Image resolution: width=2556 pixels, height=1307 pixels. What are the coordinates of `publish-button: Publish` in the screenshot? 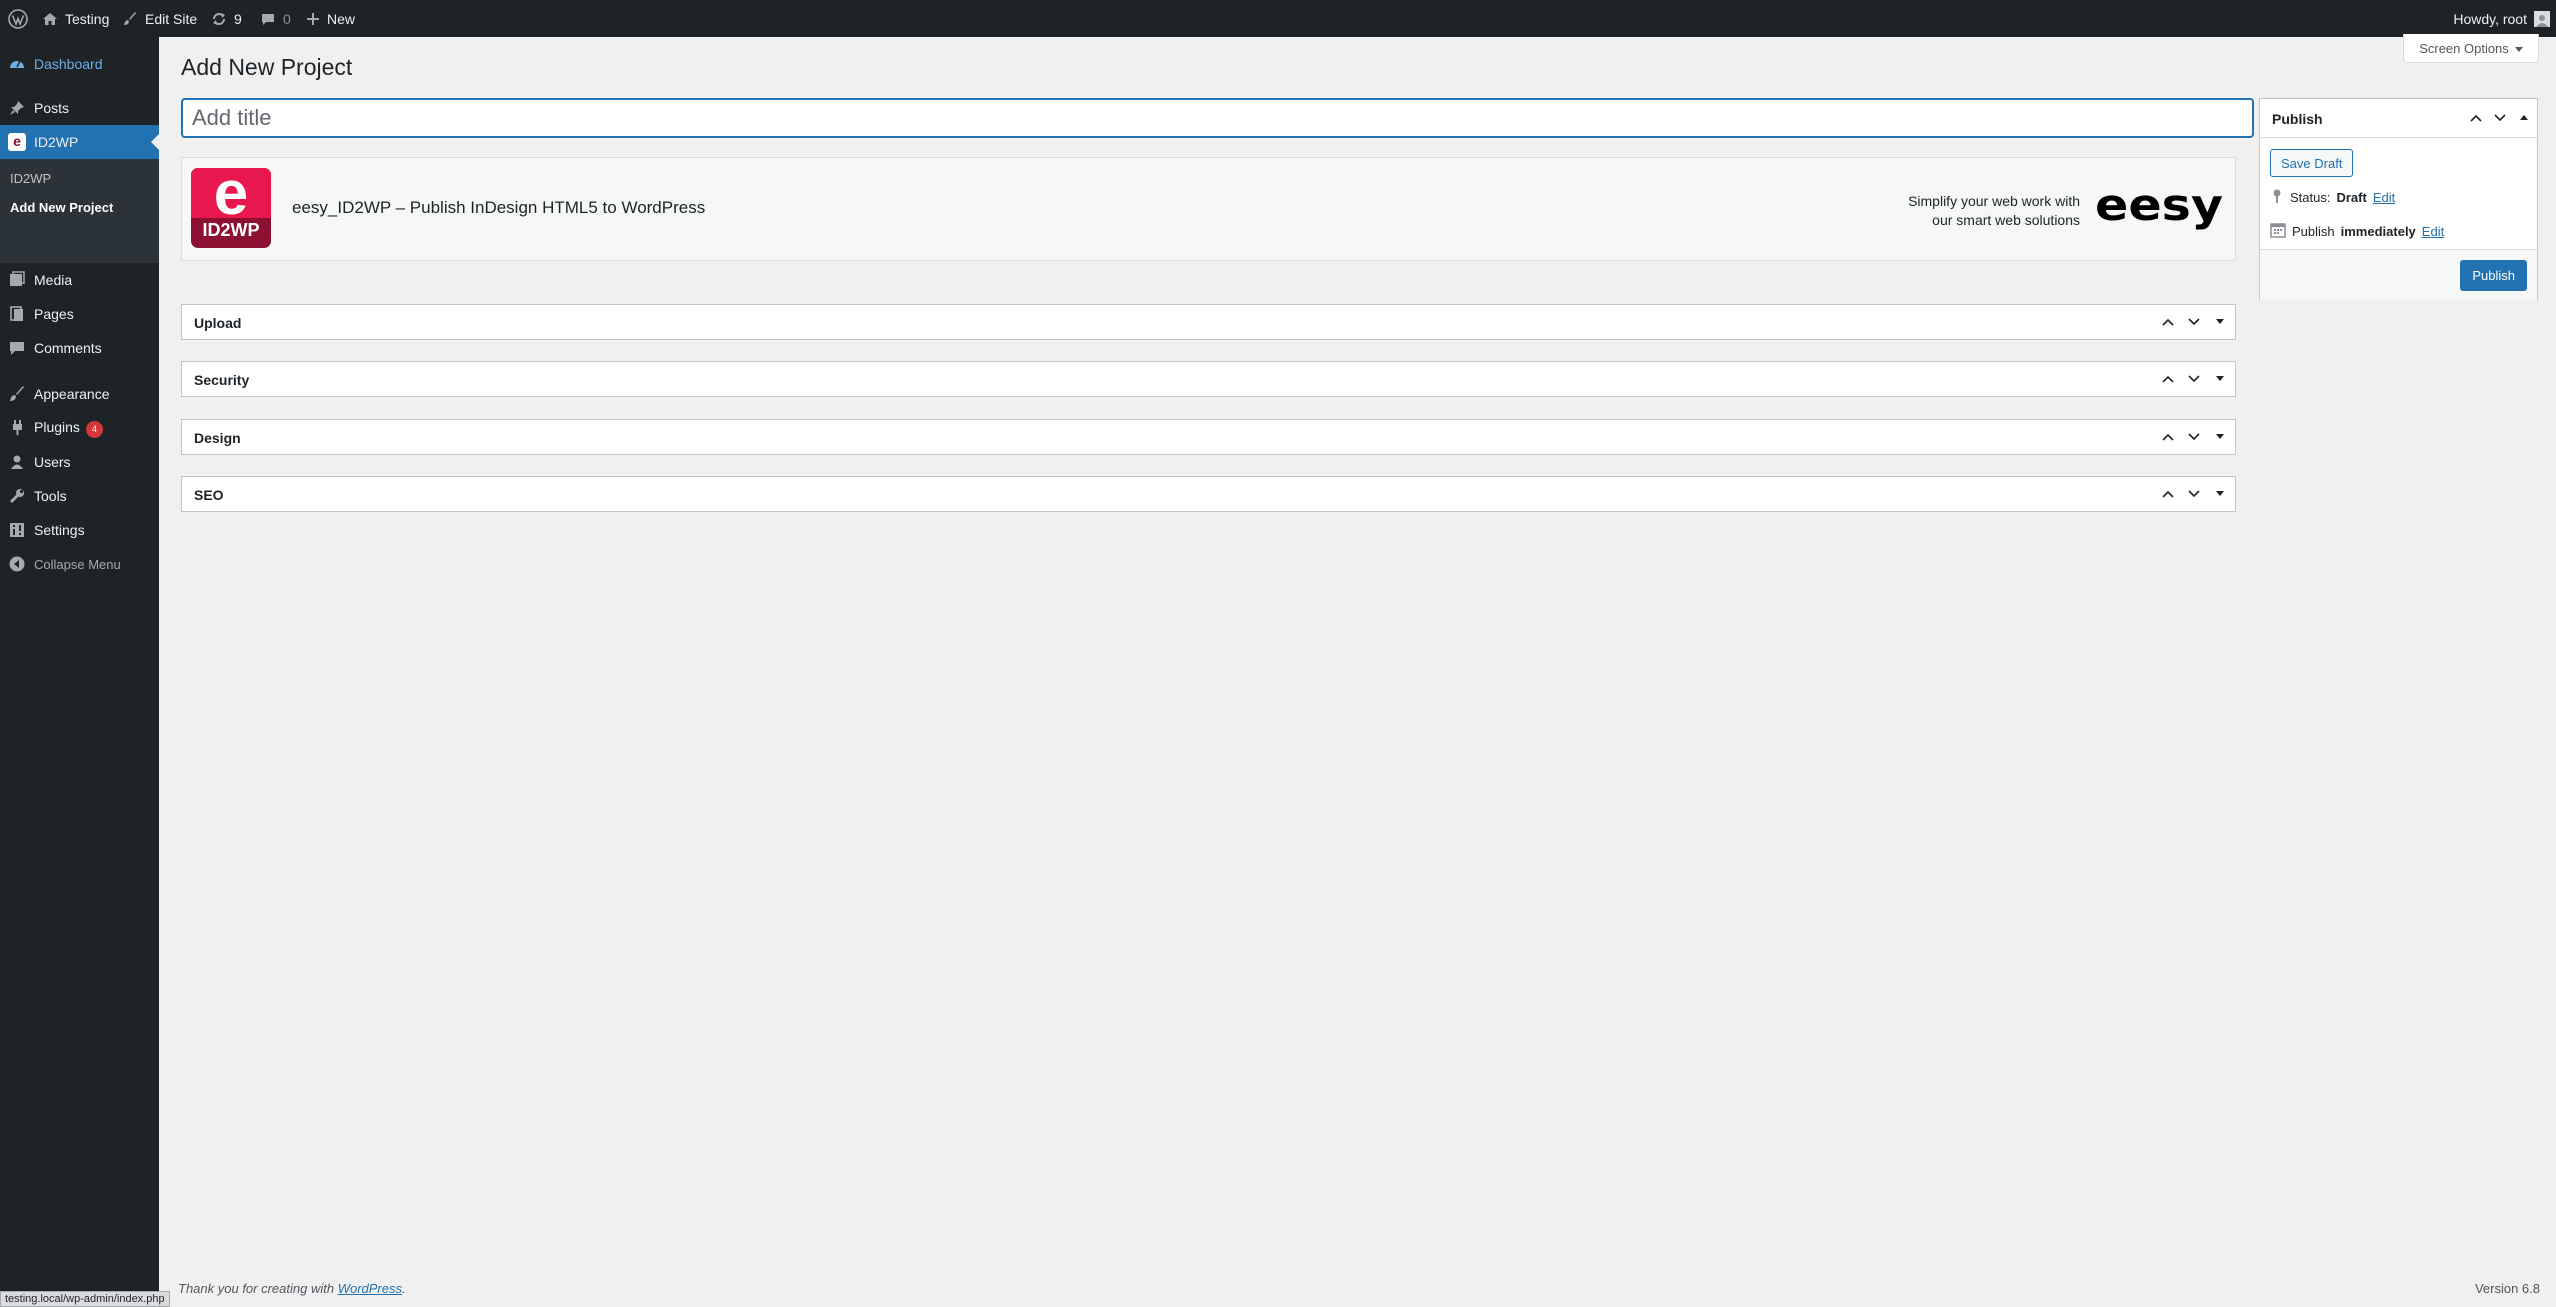 It's located at (2493, 275).